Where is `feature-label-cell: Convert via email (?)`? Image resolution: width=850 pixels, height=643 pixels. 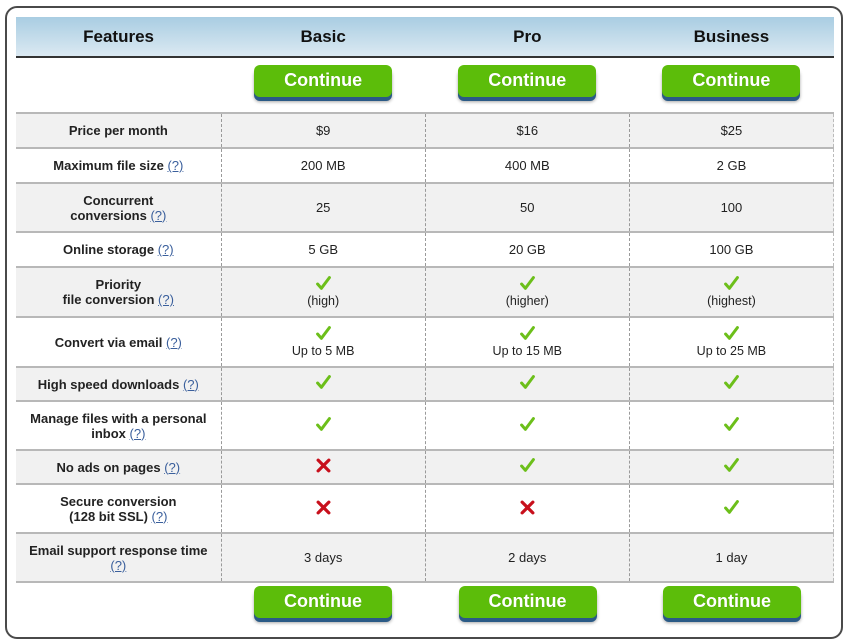 feature-label-cell: Convert via email (?) is located at coordinates (119, 341).